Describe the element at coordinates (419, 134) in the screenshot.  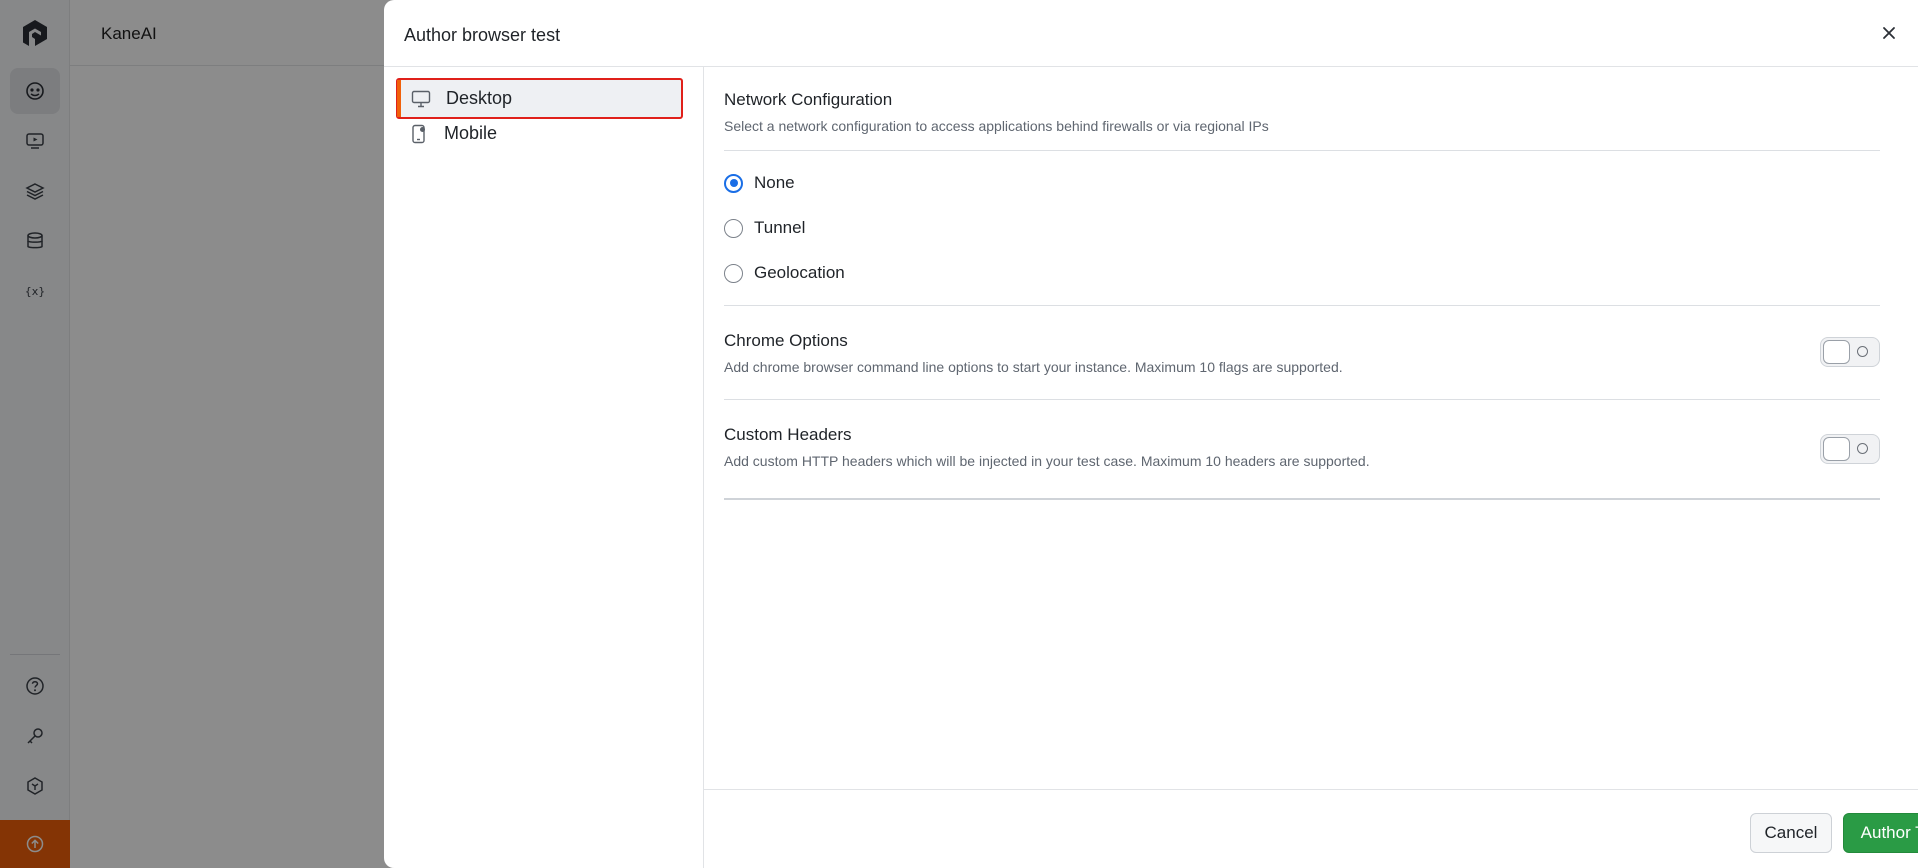
I see `mobile-icon` at that location.